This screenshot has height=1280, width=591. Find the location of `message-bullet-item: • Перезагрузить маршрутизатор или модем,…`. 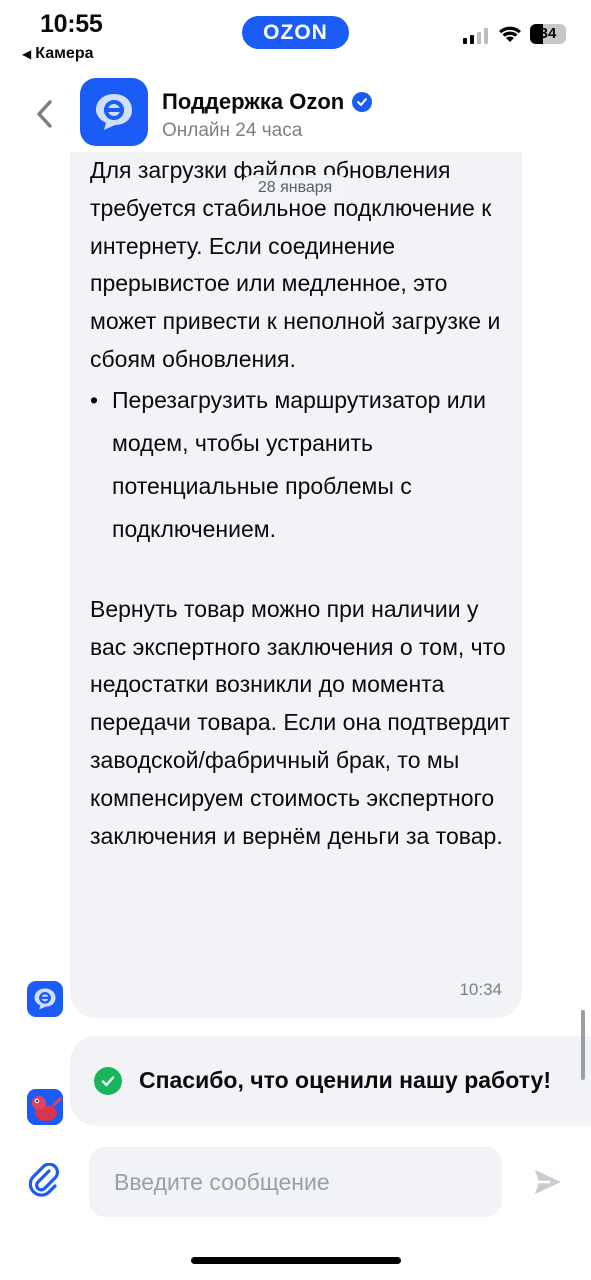

message-bullet-item: • Перезагрузить маршрутизатор или модем,… is located at coordinates (300, 465).